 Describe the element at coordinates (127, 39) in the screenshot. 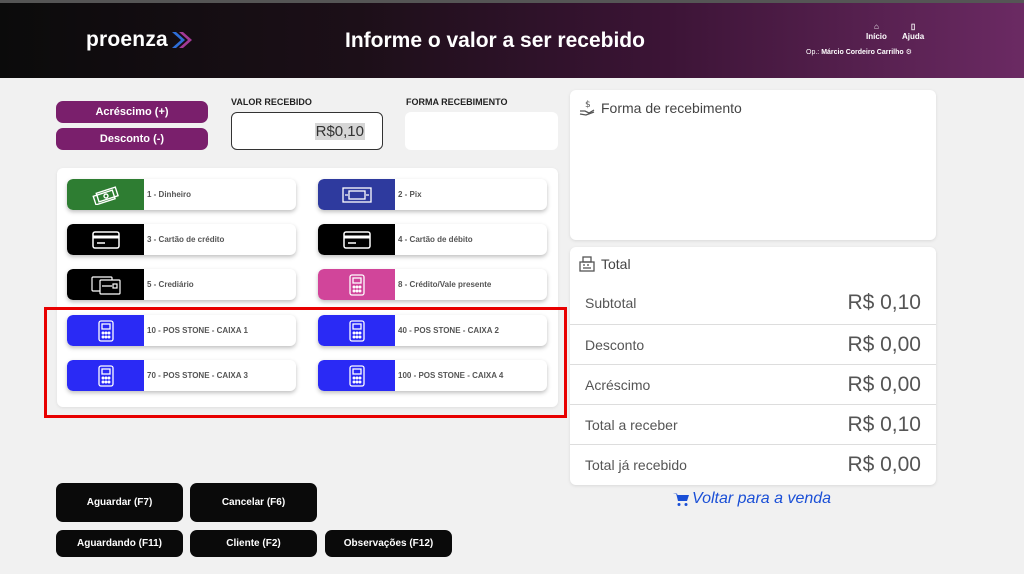

I see `logo-text: proenza` at that location.